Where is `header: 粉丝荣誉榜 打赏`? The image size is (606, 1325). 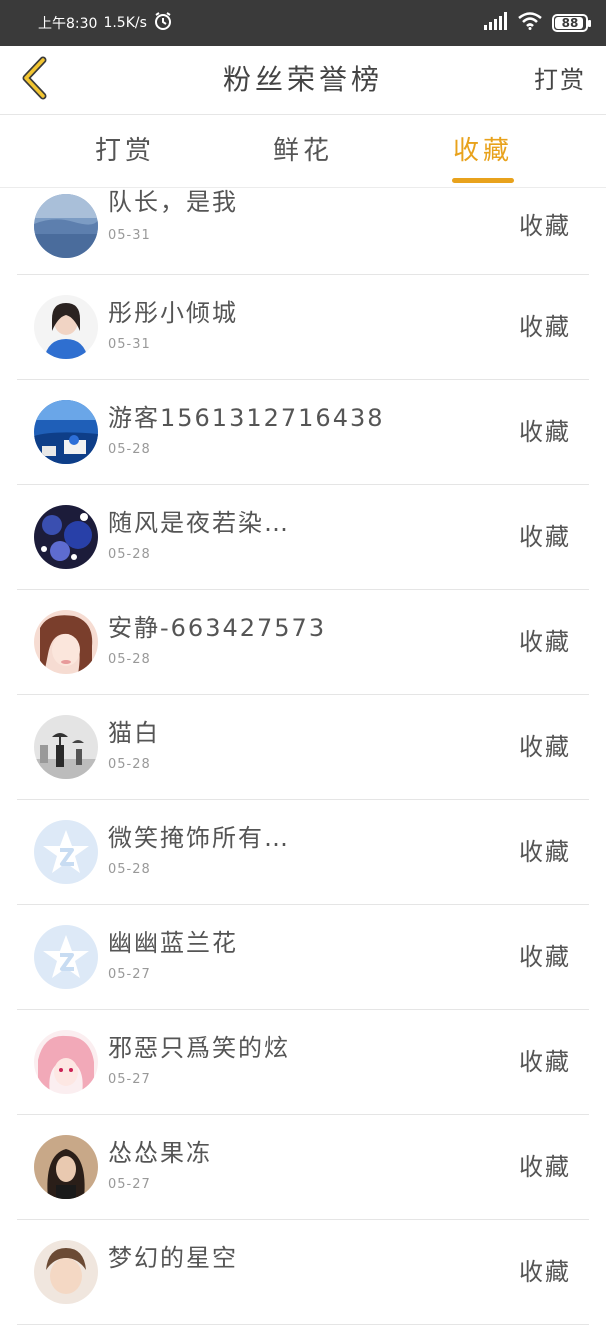 header: 粉丝荣誉榜 打赏 is located at coordinates (303, 80).